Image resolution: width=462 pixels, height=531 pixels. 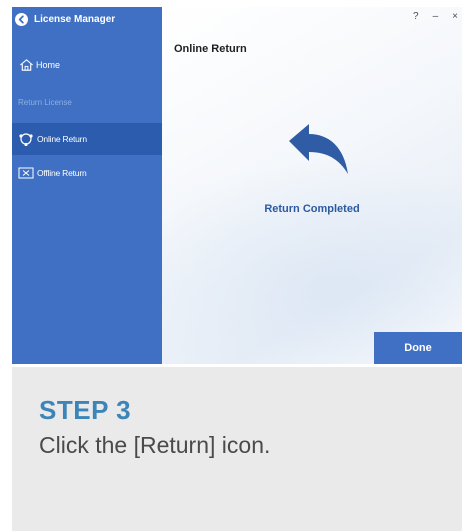 I want to click on help-button: ?, so click(x=416, y=16).